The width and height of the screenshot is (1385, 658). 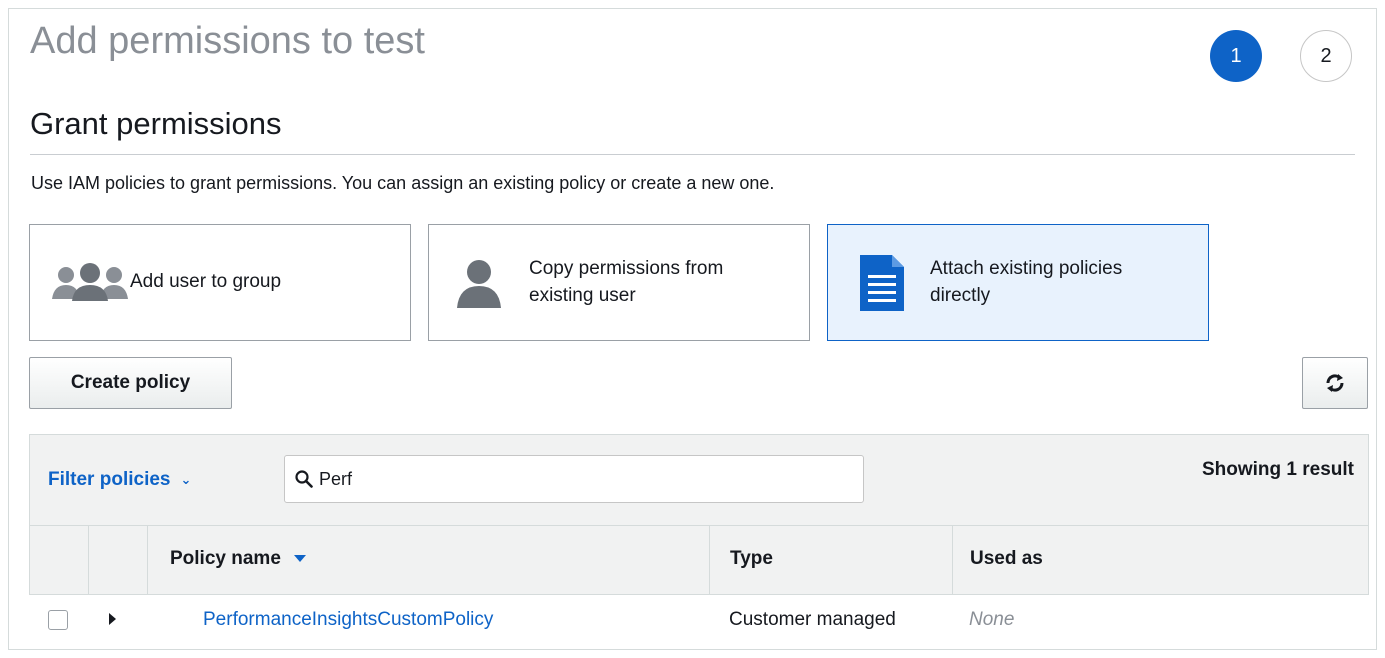 What do you see at coordinates (699, 560) in the screenshot?
I see `table-header: Policy name Type Used as` at bounding box center [699, 560].